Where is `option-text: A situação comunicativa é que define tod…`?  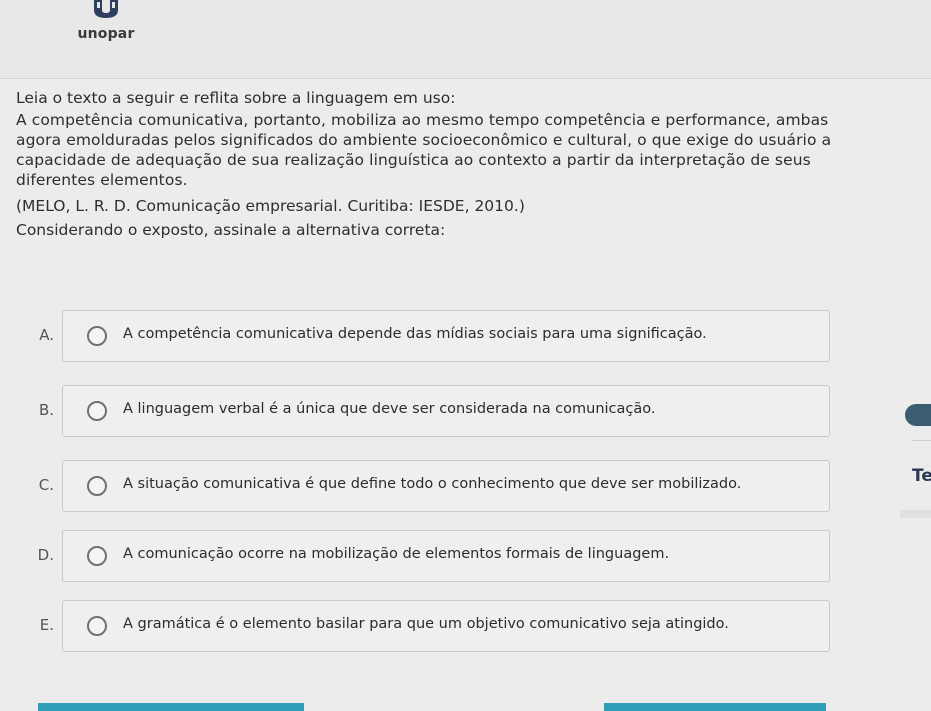
option-text: A situação comunicativa é que define tod… is located at coordinates (432, 484).